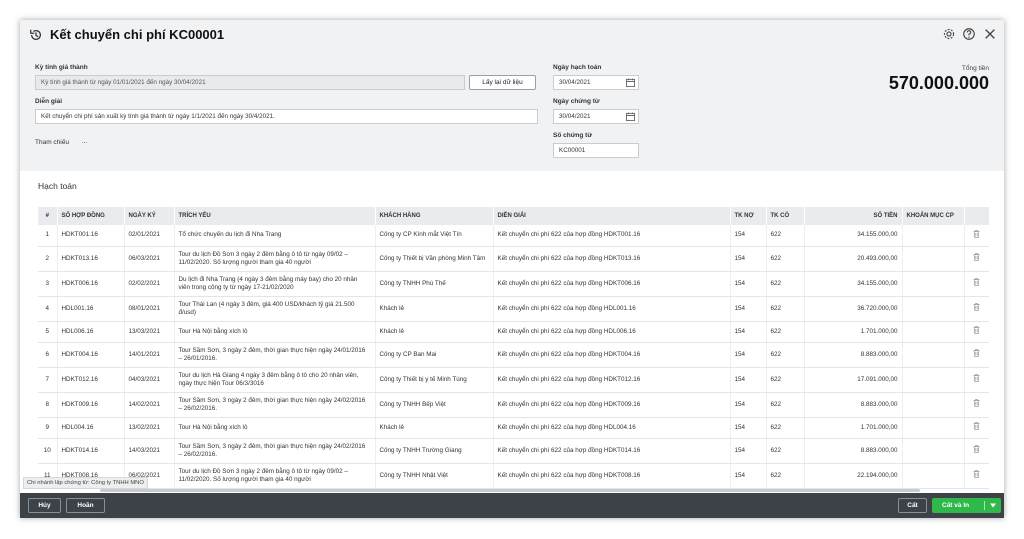  Describe the element at coordinates (630, 82) in the screenshot. I see `calendar-icon` at that location.